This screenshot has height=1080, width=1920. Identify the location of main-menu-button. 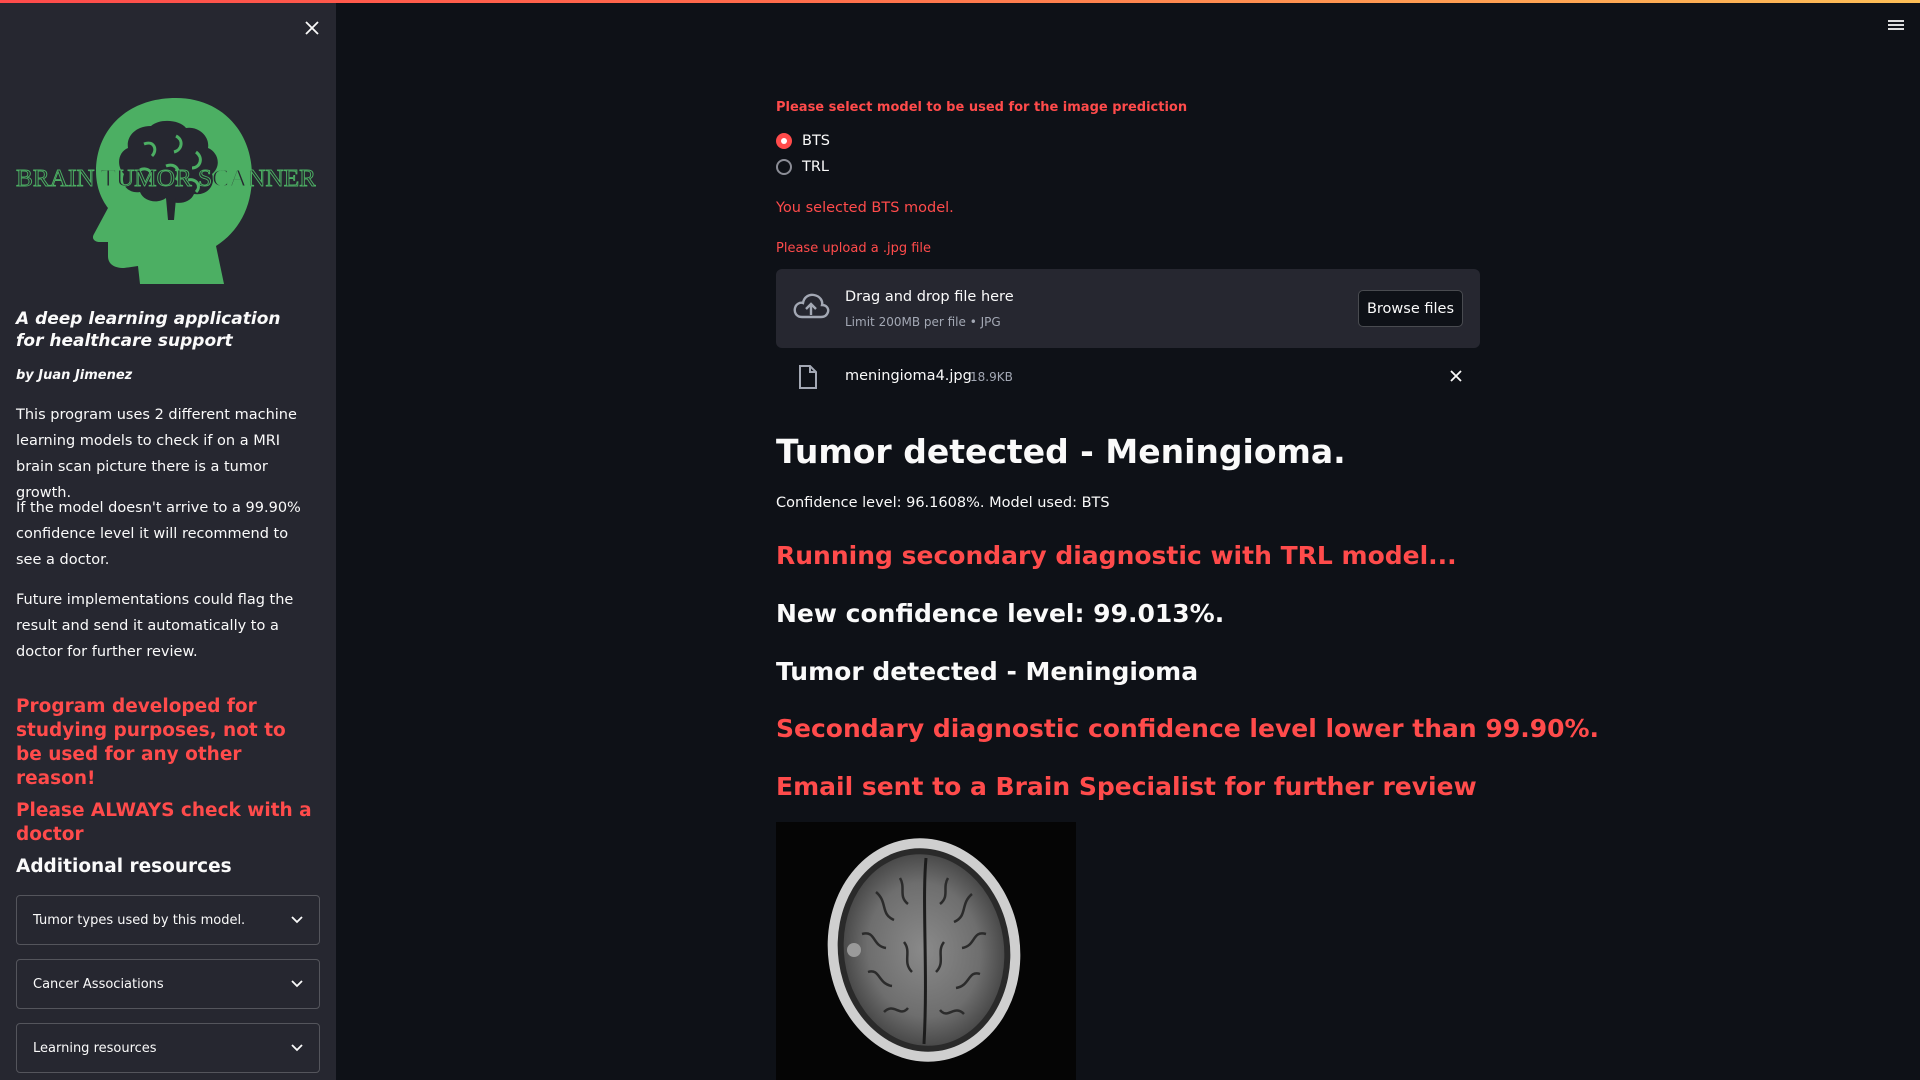
(1896, 25).